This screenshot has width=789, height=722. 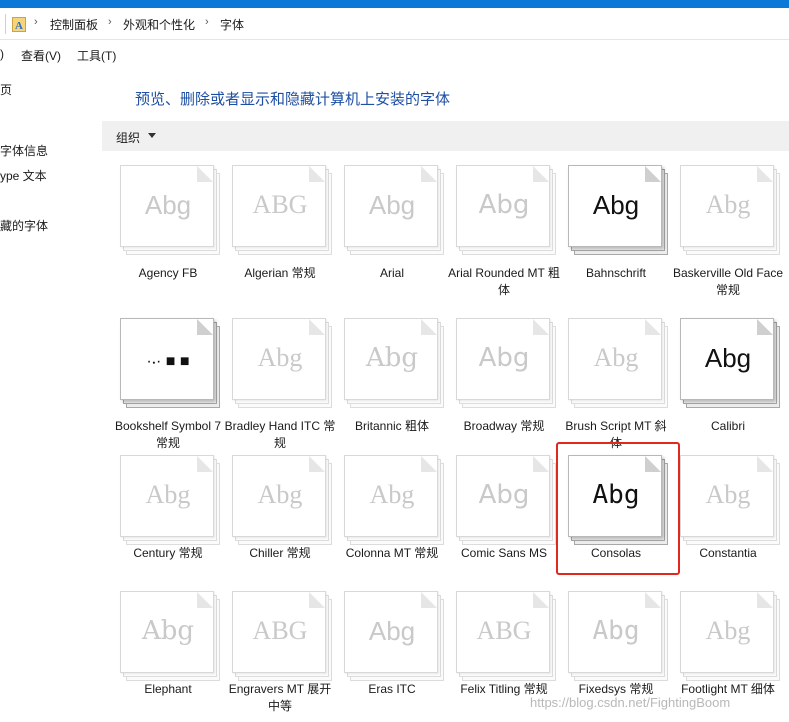 What do you see at coordinates (96, 55) in the screenshot?
I see `menu-tools: 工具(T)` at bounding box center [96, 55].